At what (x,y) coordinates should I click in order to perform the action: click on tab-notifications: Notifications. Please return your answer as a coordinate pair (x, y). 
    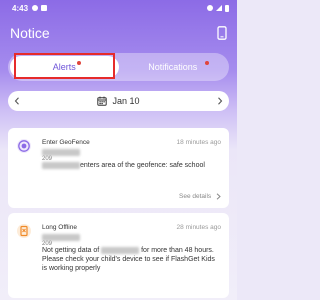
    Looking at the image, I should click on (173, 67).